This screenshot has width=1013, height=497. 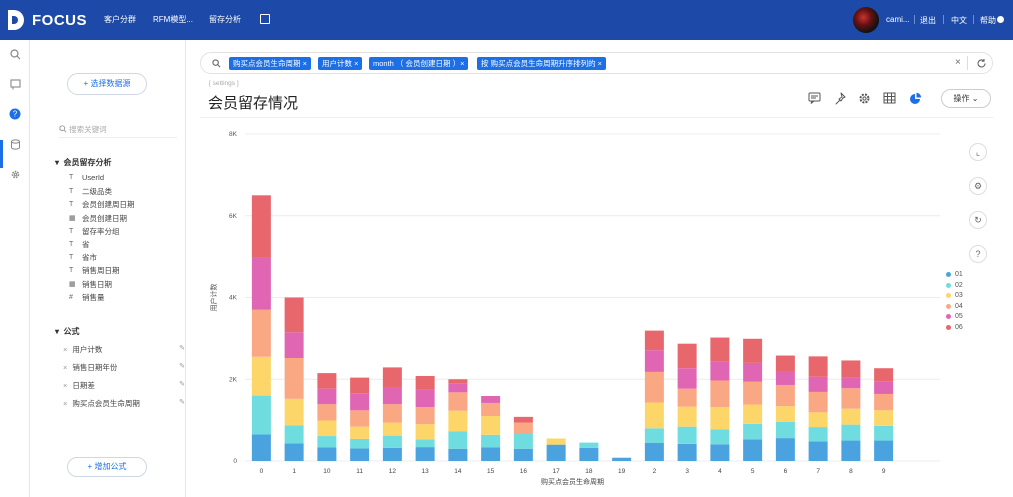 What do you see at coordinates (124, 367) in the screenshot?
I see `formula-item: × 销售日期年份 ✎` at bounding box center [124, 367].